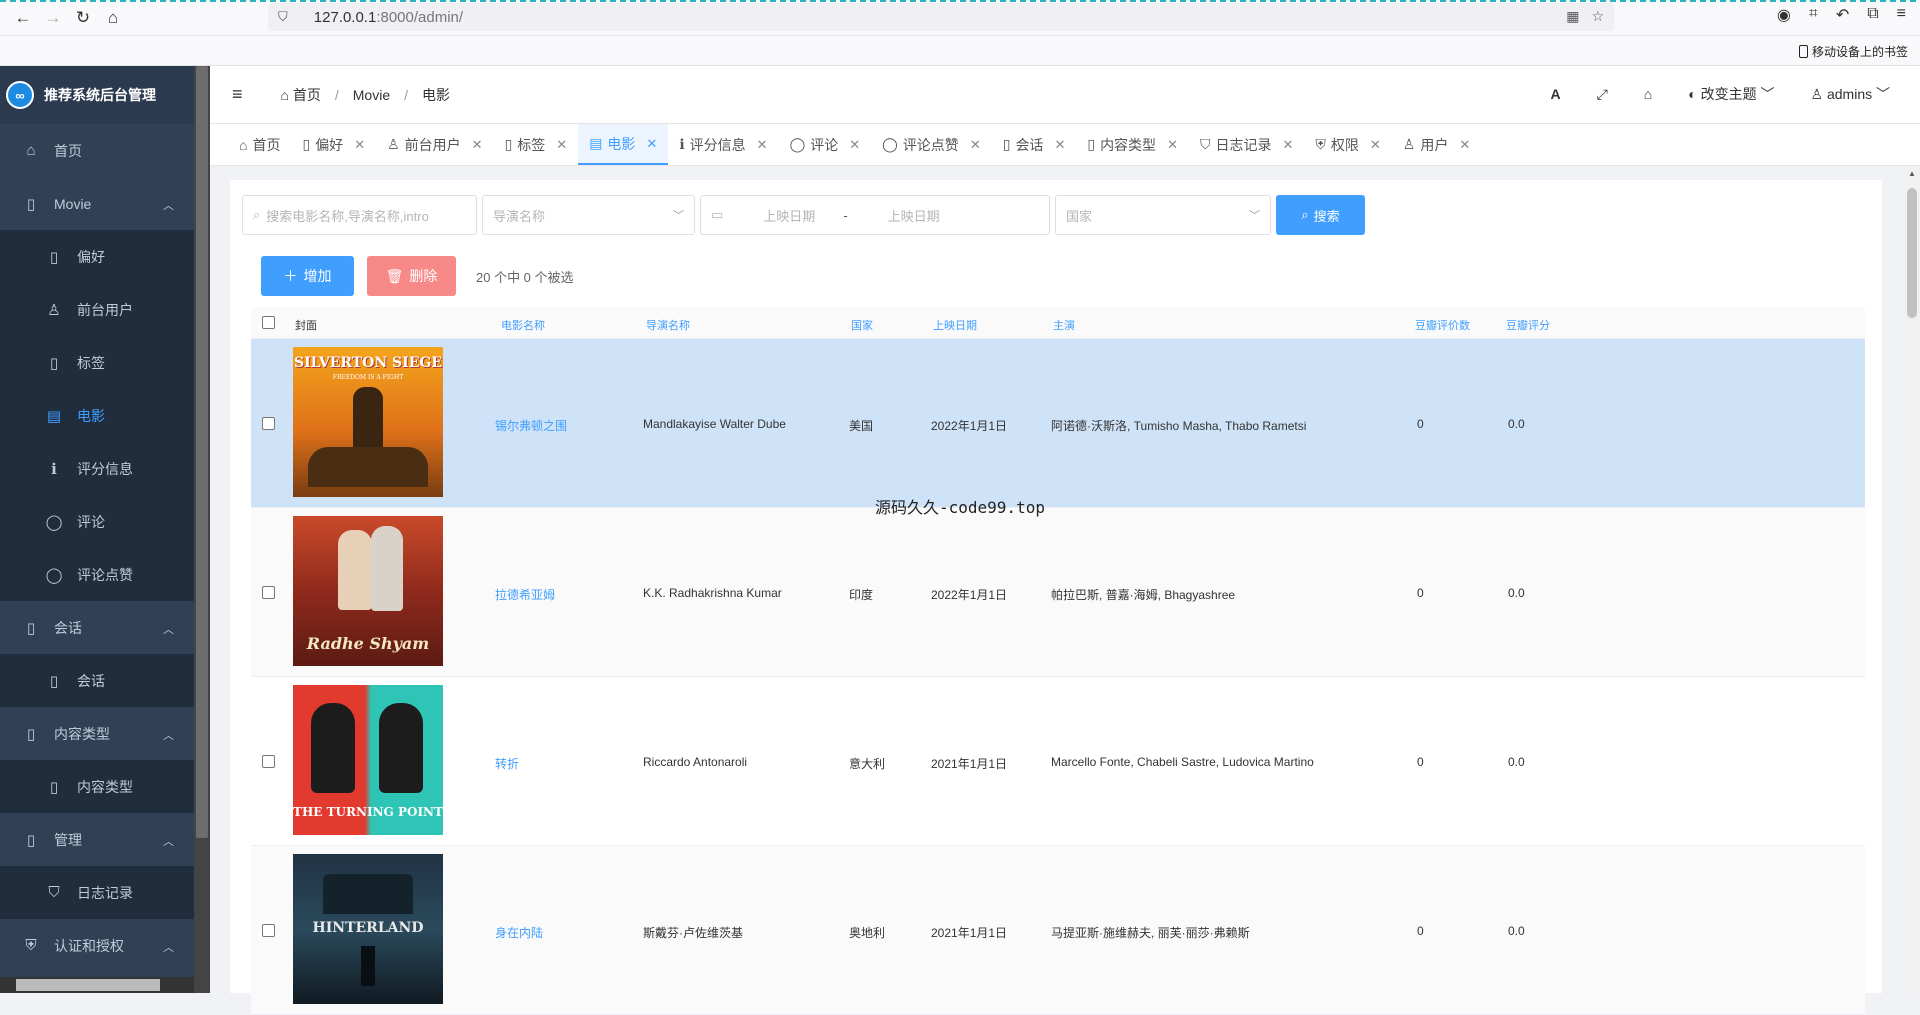 This screenshot has height=1015, width=1920. Describe the element at coordinates (411, 276) in the screenshot. I see `delete-button: 🗑 删除` at that location.